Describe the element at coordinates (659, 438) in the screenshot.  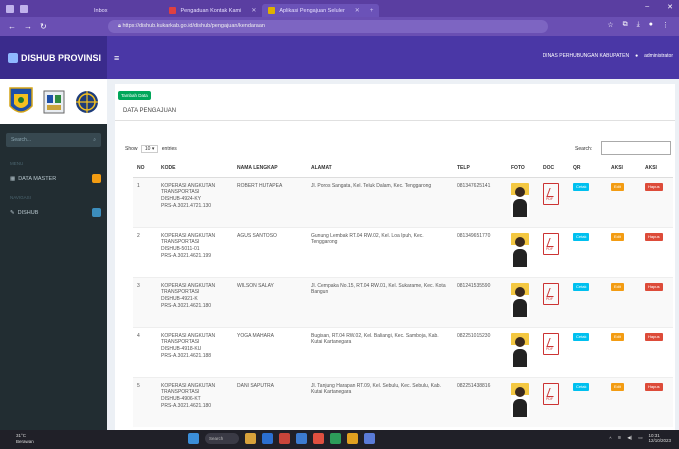
I see `clock: 10:31 12/10/2023` at that location.